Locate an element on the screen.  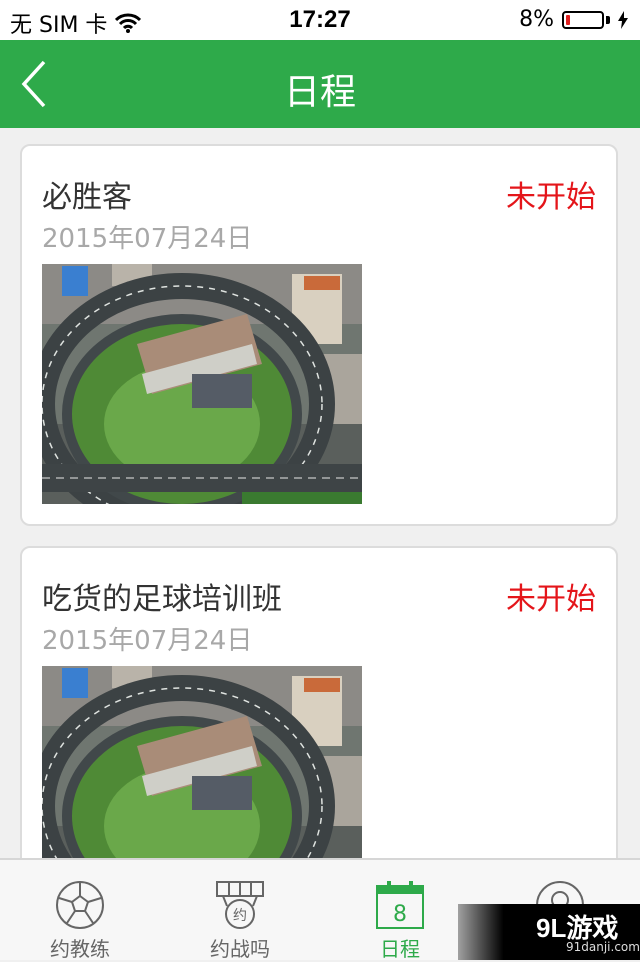
tab-label: 约战吗 is located at coordinates (240, 949).